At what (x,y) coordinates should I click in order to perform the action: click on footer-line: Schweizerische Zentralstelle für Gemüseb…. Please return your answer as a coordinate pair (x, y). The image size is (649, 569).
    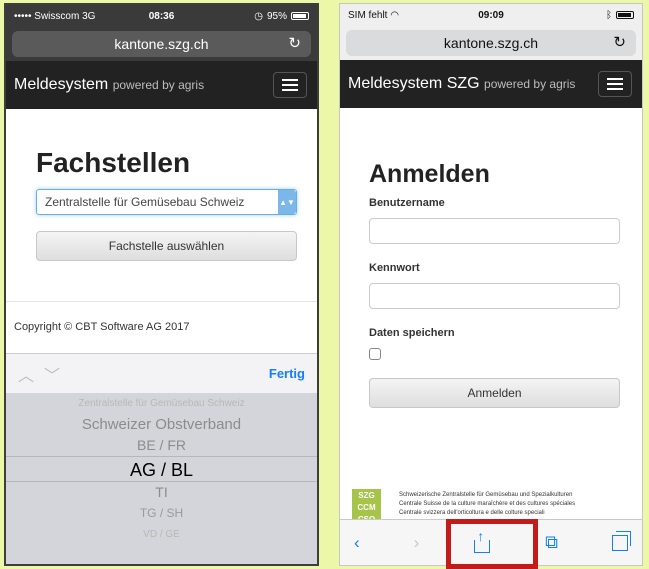
    Looking at the image, I should click on (486, 495).